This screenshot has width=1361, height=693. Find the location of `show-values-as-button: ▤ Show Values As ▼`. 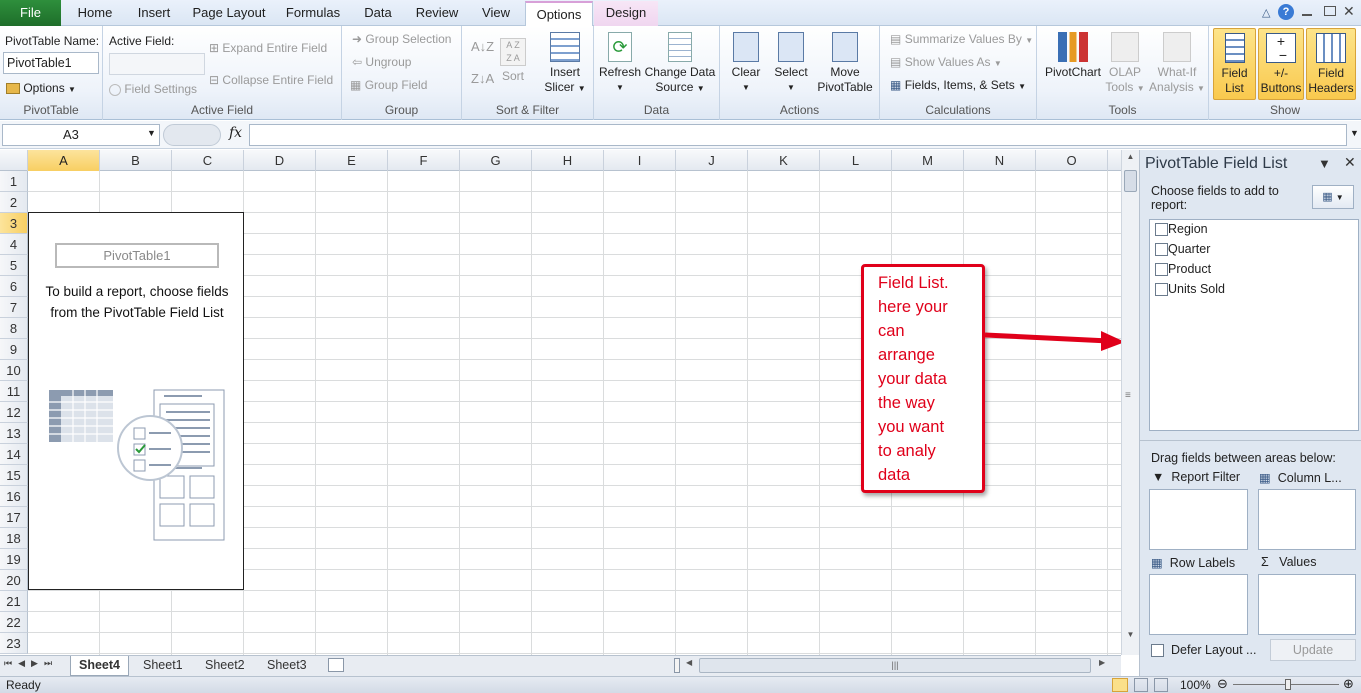

show-values-as-button: ▤ Show Values As ▼ is located at coordinates (946, 62).